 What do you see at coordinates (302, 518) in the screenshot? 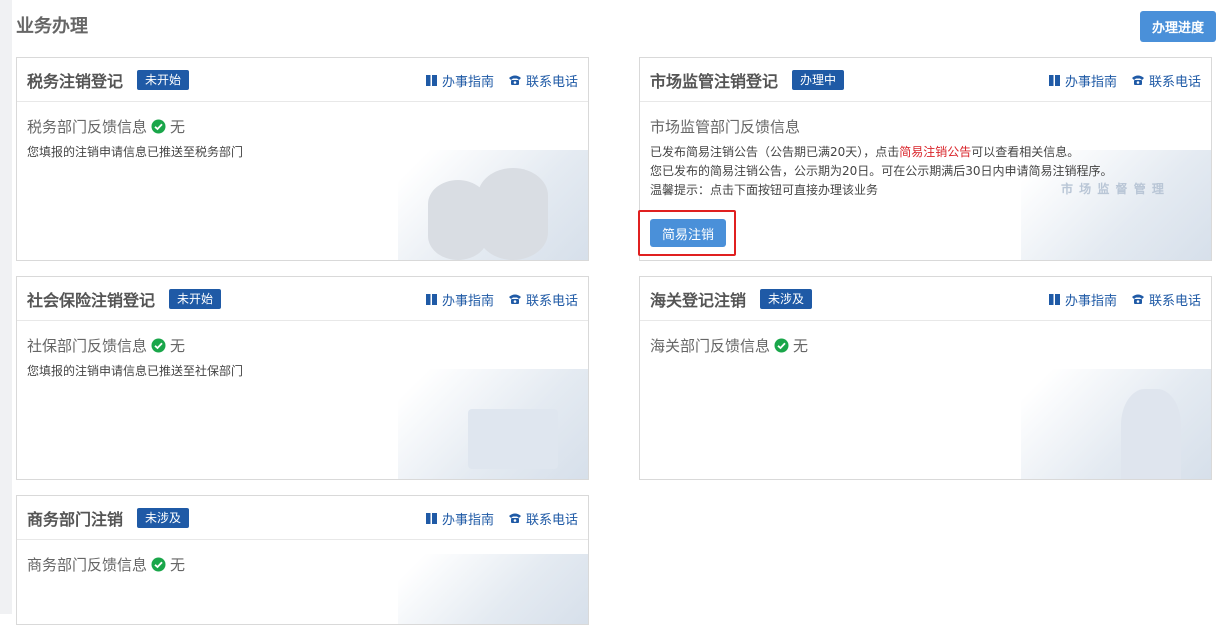
I see `commerce-card-header: 商务部门注销 未涉及 办事指南 联系电话` at bounding box center [302, 518].